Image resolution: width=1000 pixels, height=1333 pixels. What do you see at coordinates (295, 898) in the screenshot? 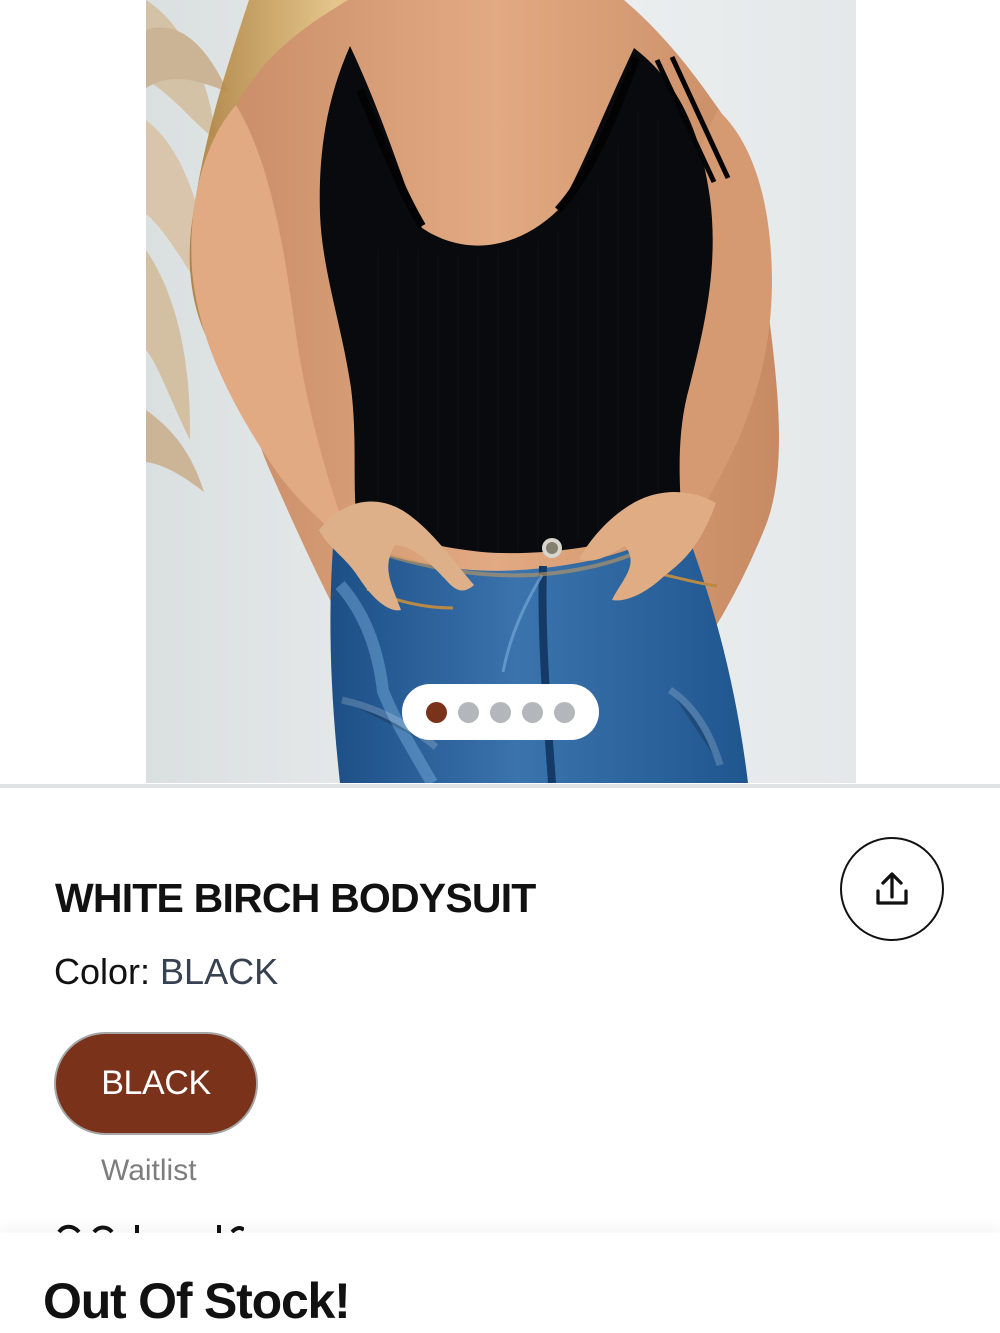
I see `product-title: WHITE BIRCH BODYSUIT` at bounding box center [295, 898].